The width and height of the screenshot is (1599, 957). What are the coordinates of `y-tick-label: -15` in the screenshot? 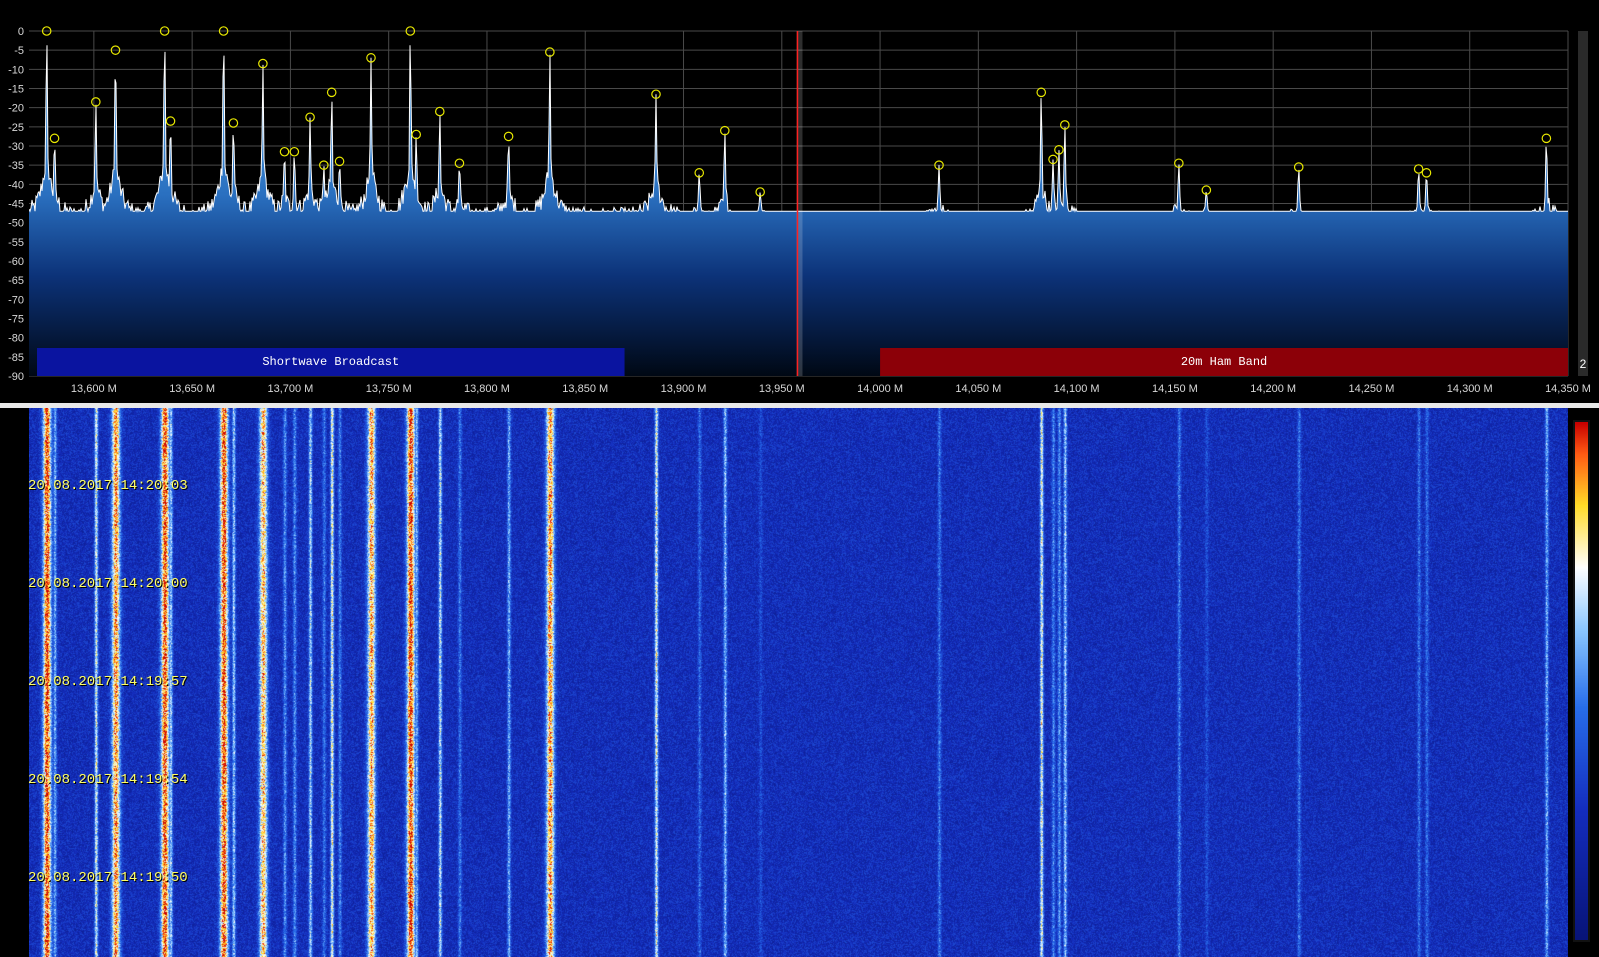 It's located at (16, 90).